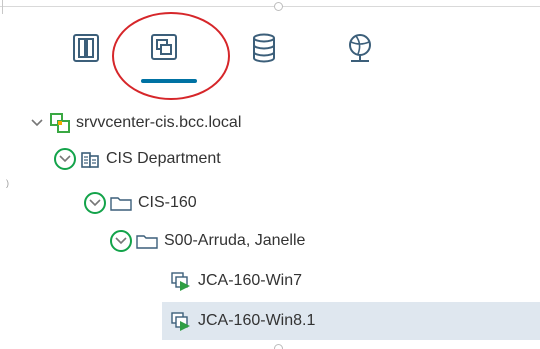 The image size is (540, 349). What do you see at coordinates (278, 6) in the screenshot?
I see `split-handle` at bounding box center [278, 6].